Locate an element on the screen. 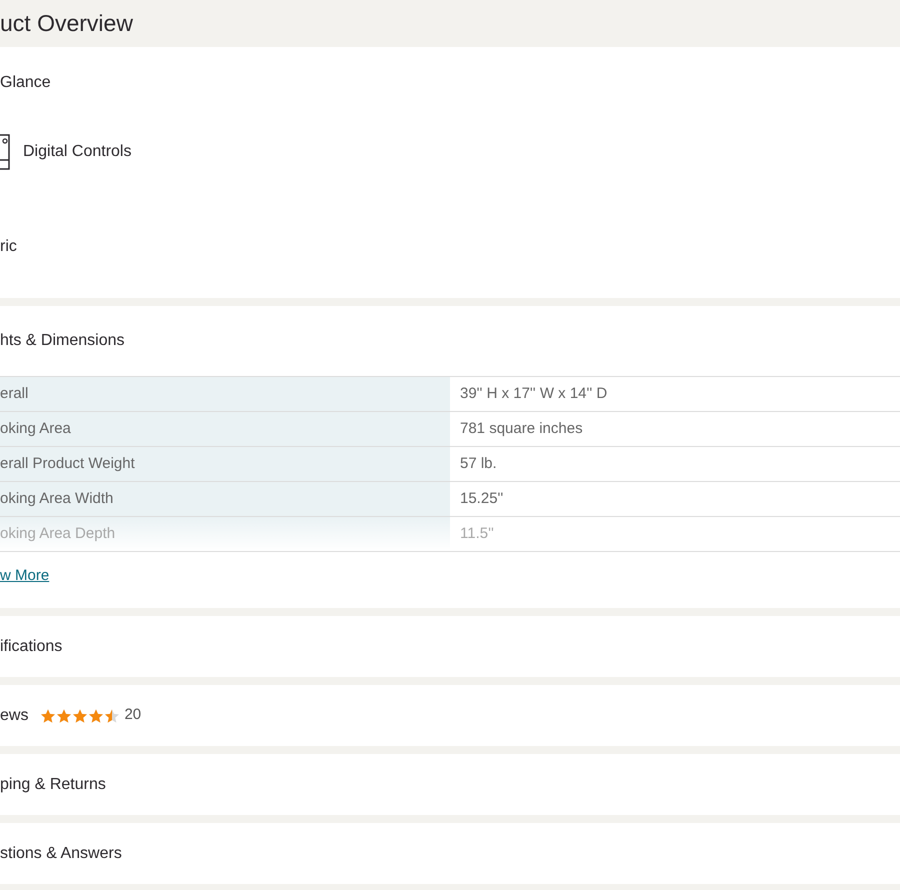 The height and width of the screenshot is (890, 900). spec-label: oking Area is located at coordinates (225, 429).